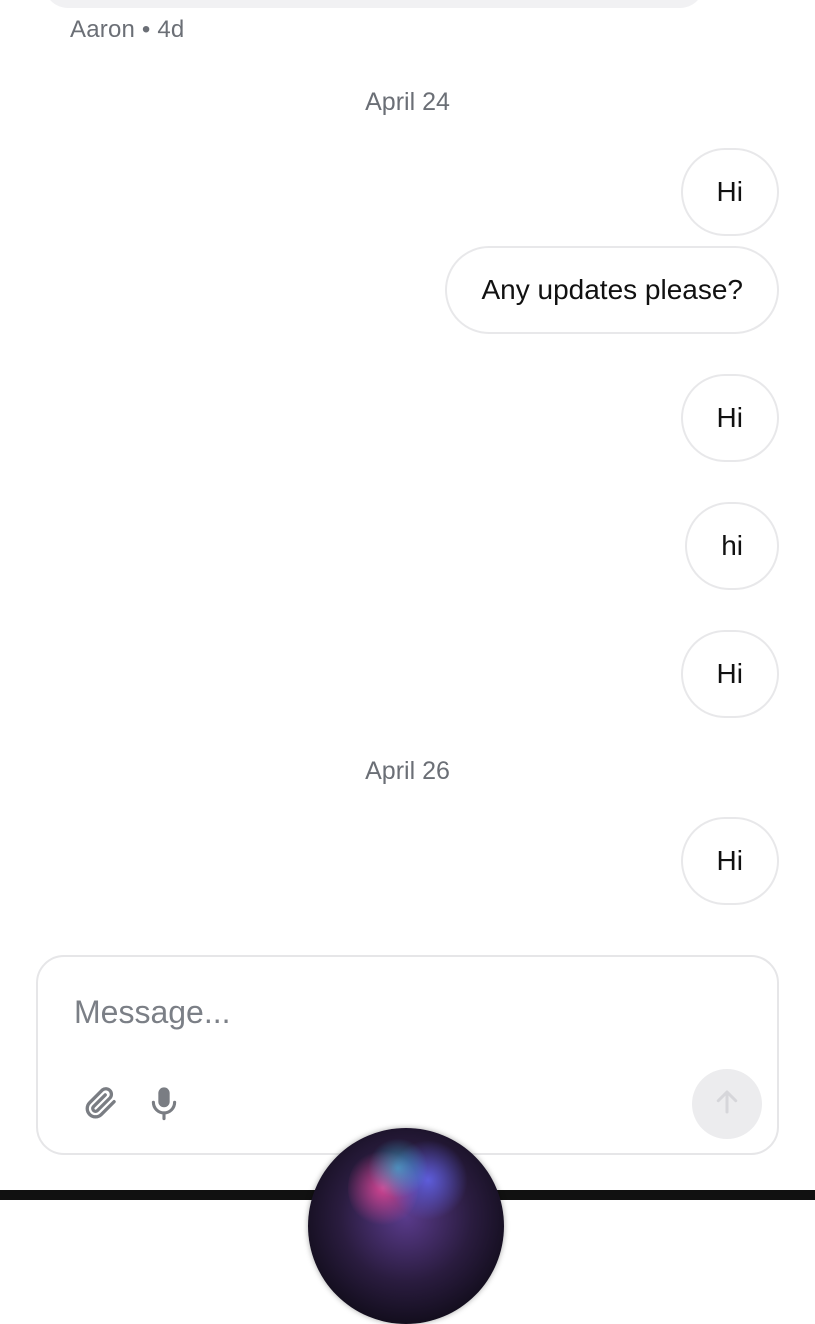 This screenshot has height=1324, width=815. Describe the element at coordinates (406, 1226) in the screenshot. I see `siri-orb-icon` at that location.